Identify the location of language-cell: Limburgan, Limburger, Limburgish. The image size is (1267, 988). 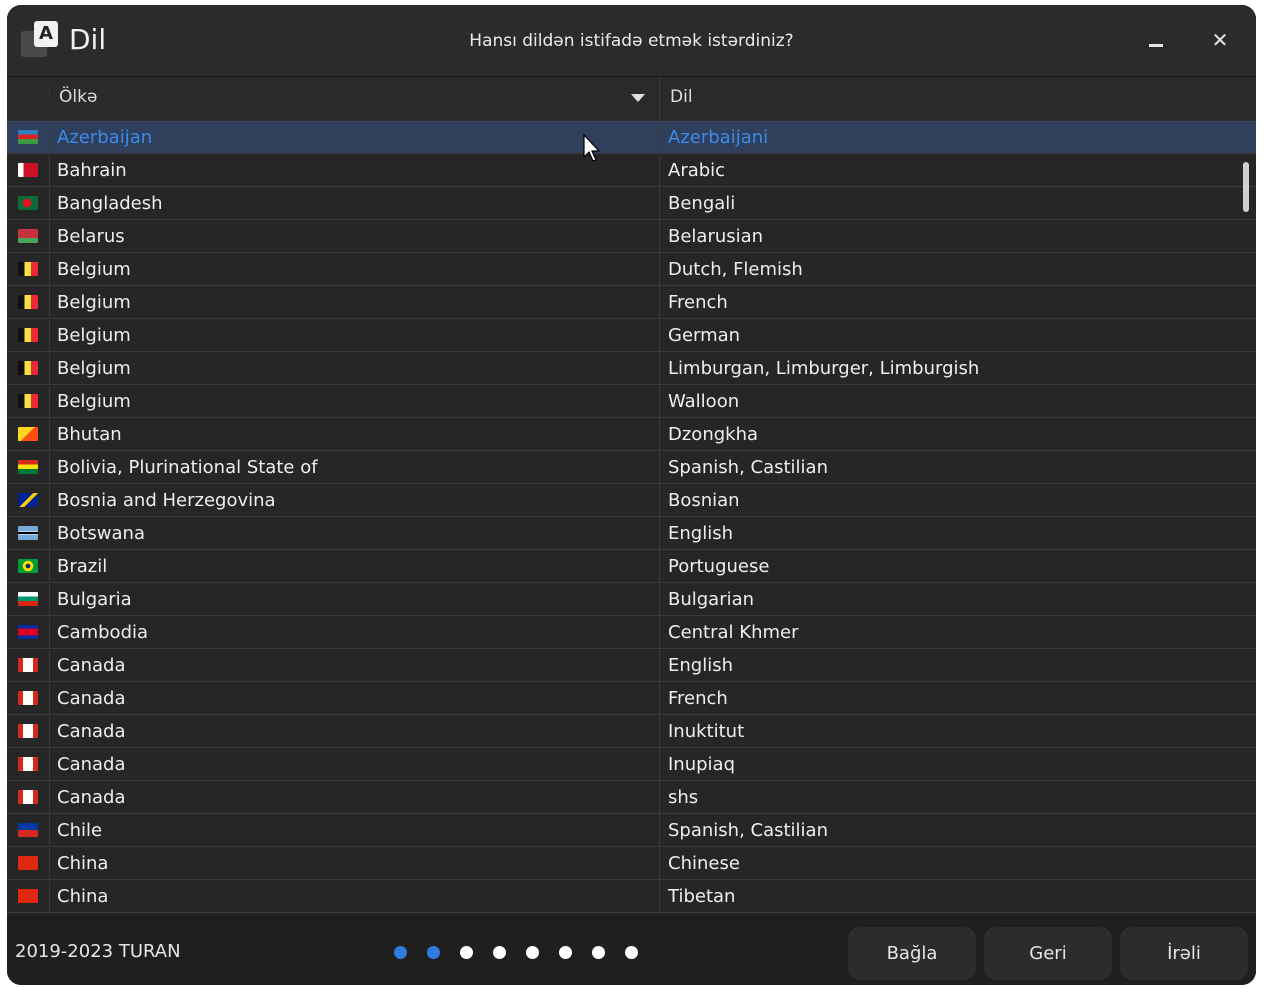
(824, 368).